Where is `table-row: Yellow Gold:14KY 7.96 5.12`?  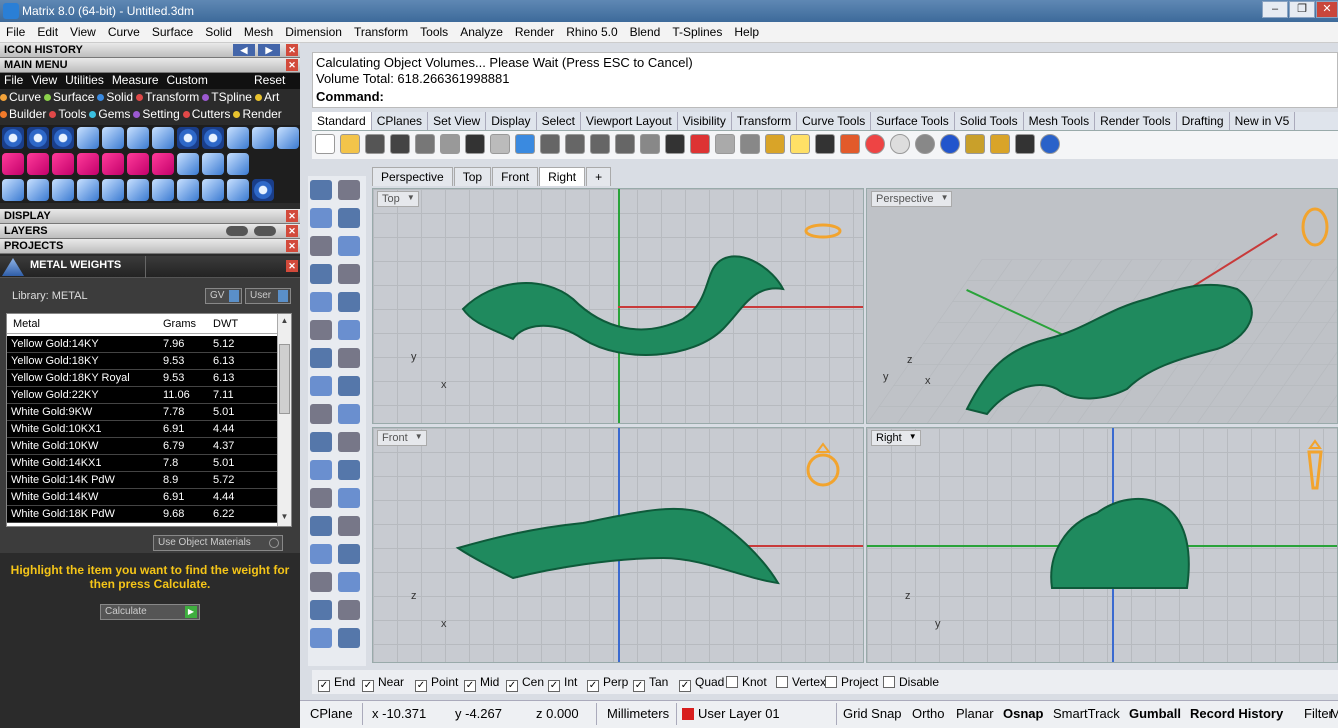 table-row: Yellow Gold:14KY 7.96 5.12 is located at coordinates (142, 344).